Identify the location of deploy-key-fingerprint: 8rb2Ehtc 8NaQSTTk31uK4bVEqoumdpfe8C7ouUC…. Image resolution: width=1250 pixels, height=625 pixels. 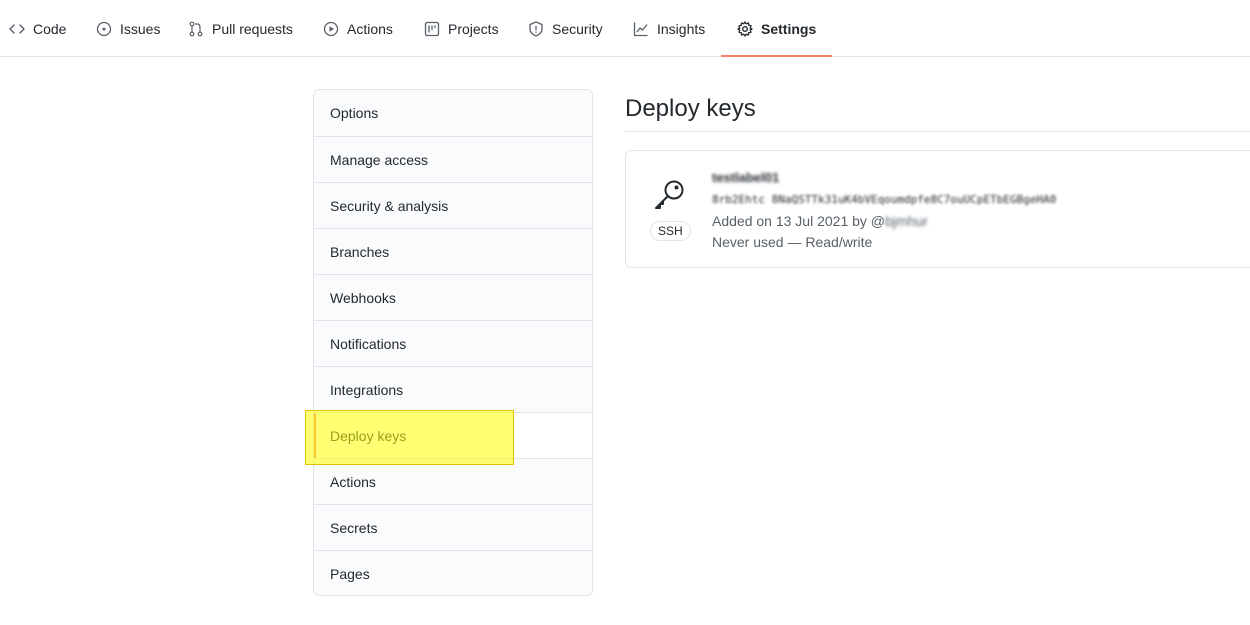
(884, 199).